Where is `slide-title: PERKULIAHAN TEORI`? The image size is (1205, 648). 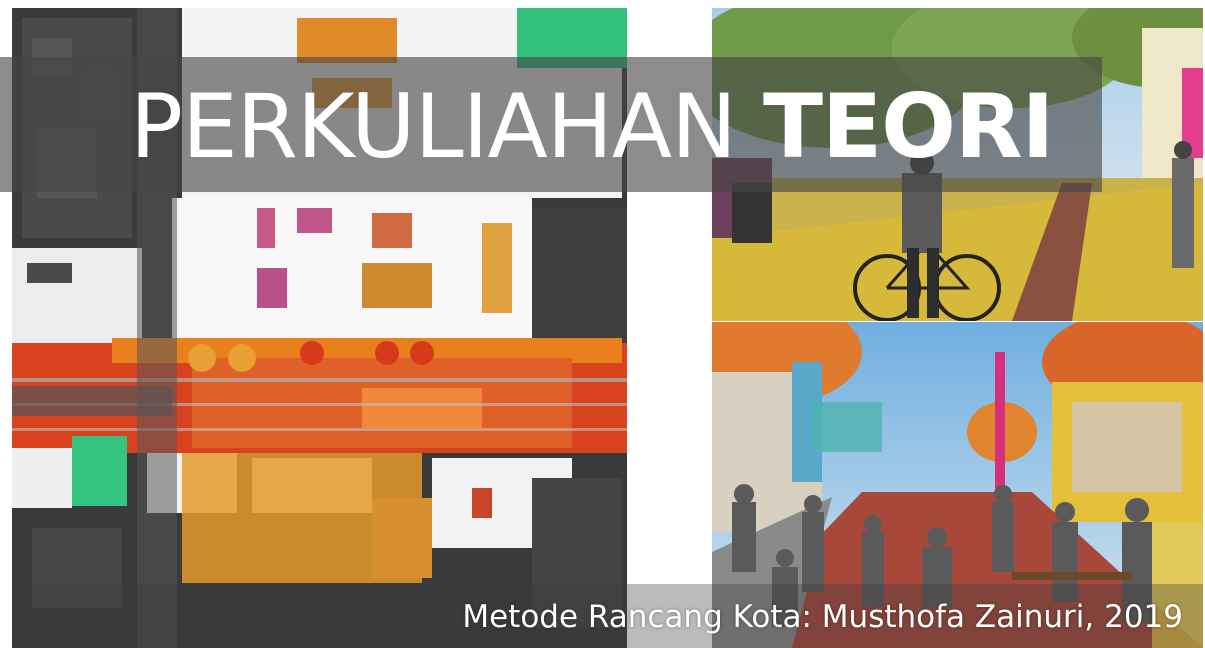 slide-title: PERKULIAHAN TEORI is located at coordinates (592, 127).